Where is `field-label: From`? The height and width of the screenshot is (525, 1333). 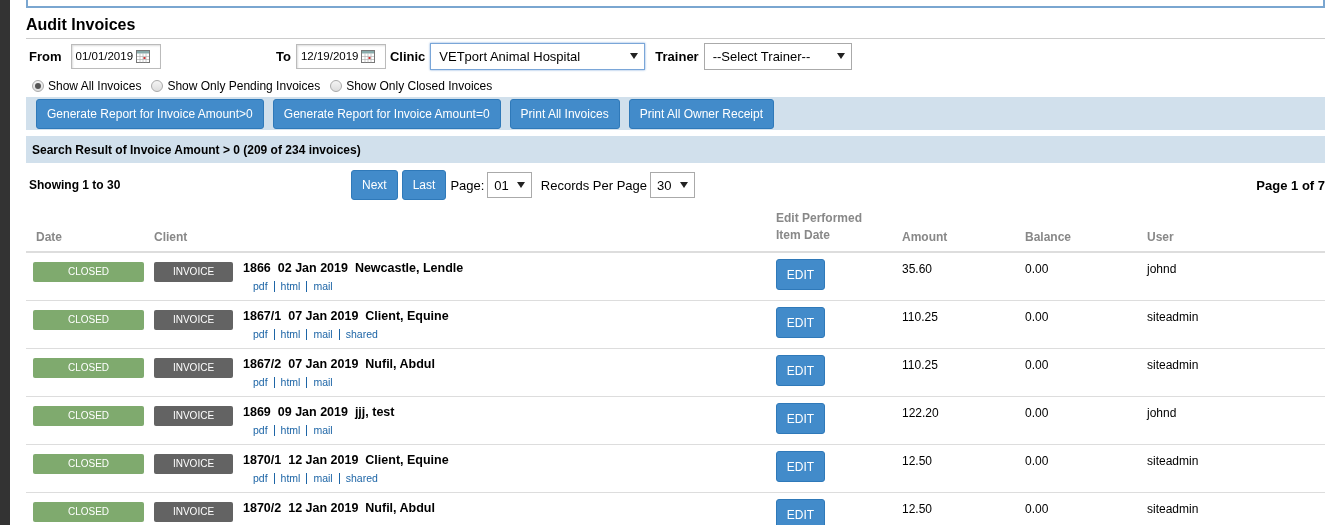 field-label: From is located at coordinates (45, 56).